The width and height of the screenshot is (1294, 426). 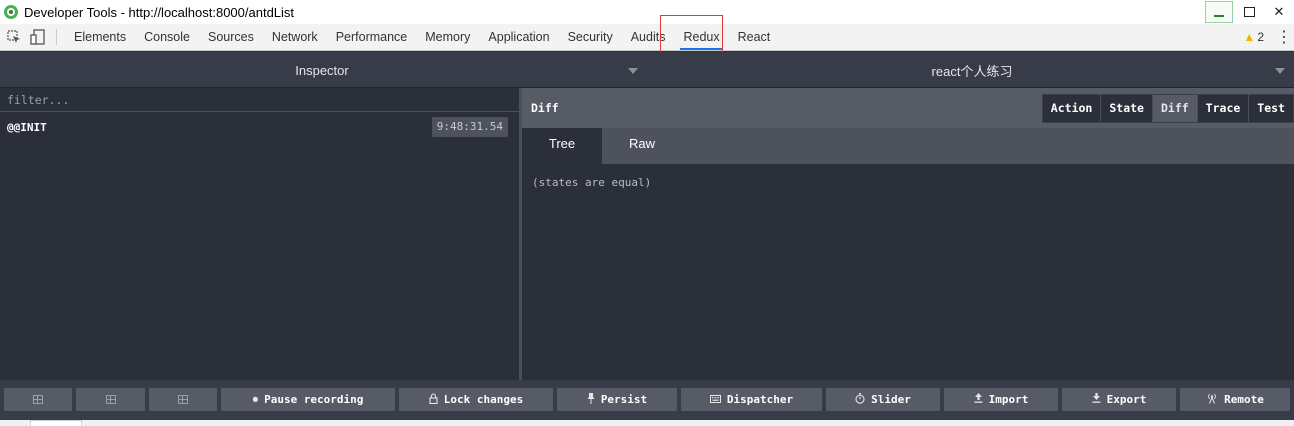 I want to click on upload-icon, so click(x=978, y=399).